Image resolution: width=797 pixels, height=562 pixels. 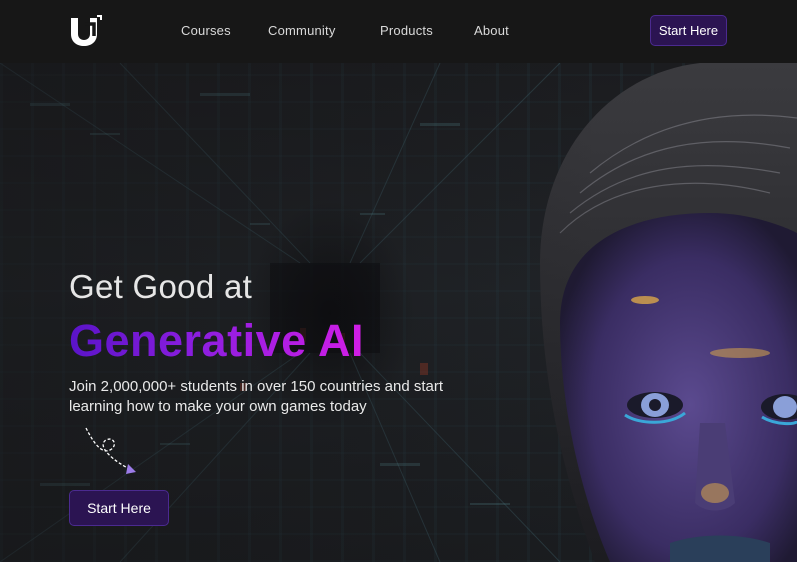 I want to click on curly-arrow-icon, so click(x=110, y=450).